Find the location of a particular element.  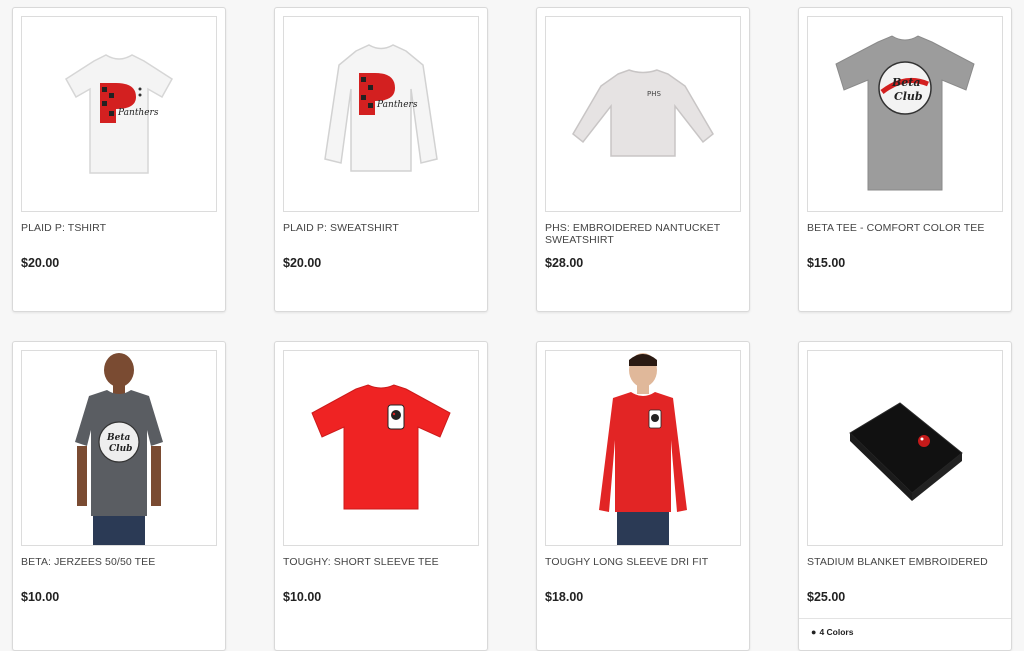

product-title: PHS: EMBROIDERED NANTUCKET SWEATSHIRT is located at coordinates (643, 234).